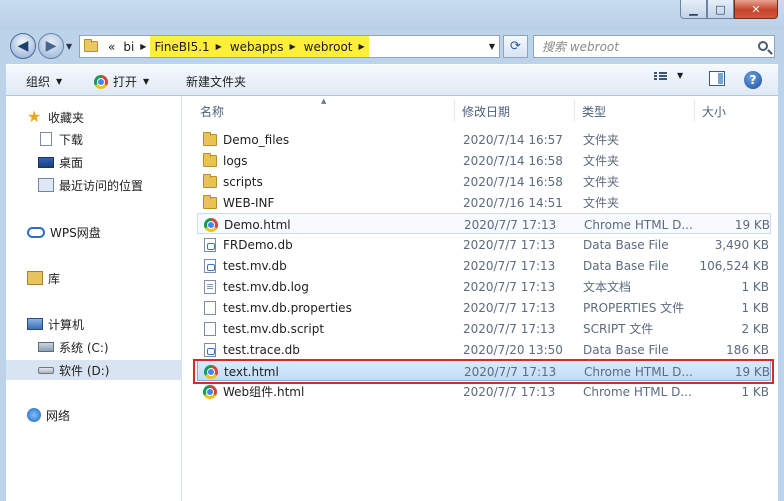 Image resolution: width=784 pixels, height=501 pixels. I want to click on close-button: ✕, so click(756, 9).